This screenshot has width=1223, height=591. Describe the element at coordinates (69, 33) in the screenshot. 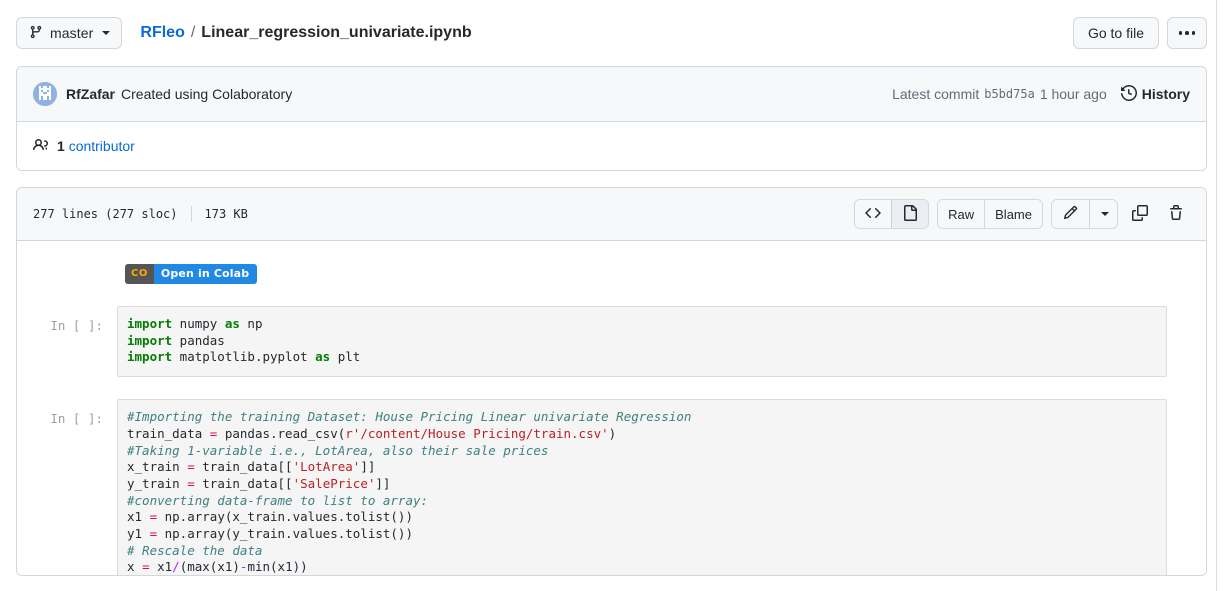

I see `branch-selector-button: master` at that location.